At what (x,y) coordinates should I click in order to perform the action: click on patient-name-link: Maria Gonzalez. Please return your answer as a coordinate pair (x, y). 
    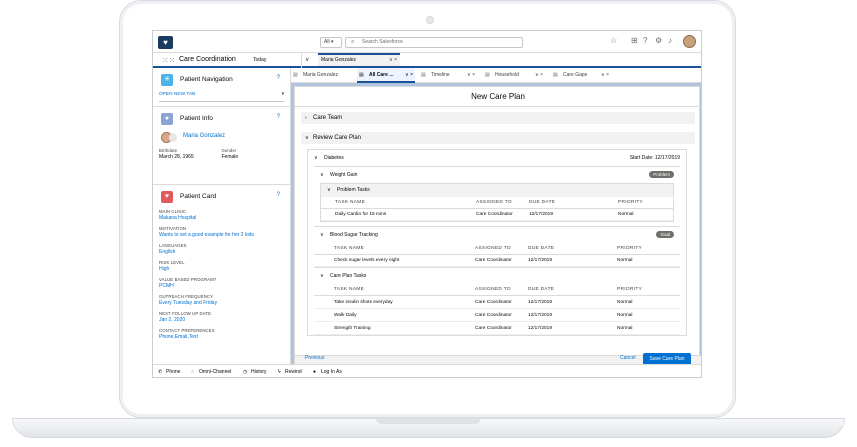
    Looking at the image, I should click on (204, 136).